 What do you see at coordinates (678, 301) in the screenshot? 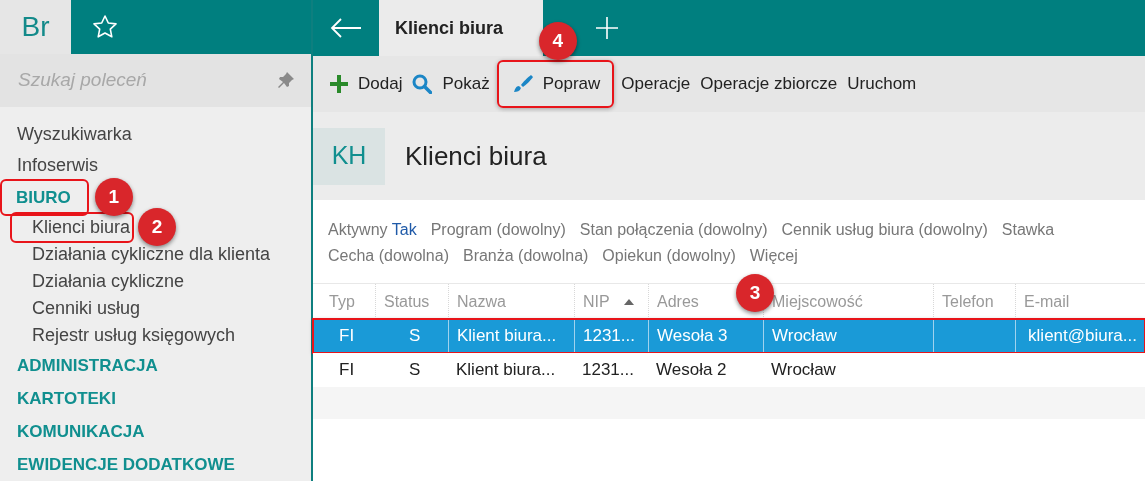
I see `column-header: Adres` at bounding box center [678, 301].